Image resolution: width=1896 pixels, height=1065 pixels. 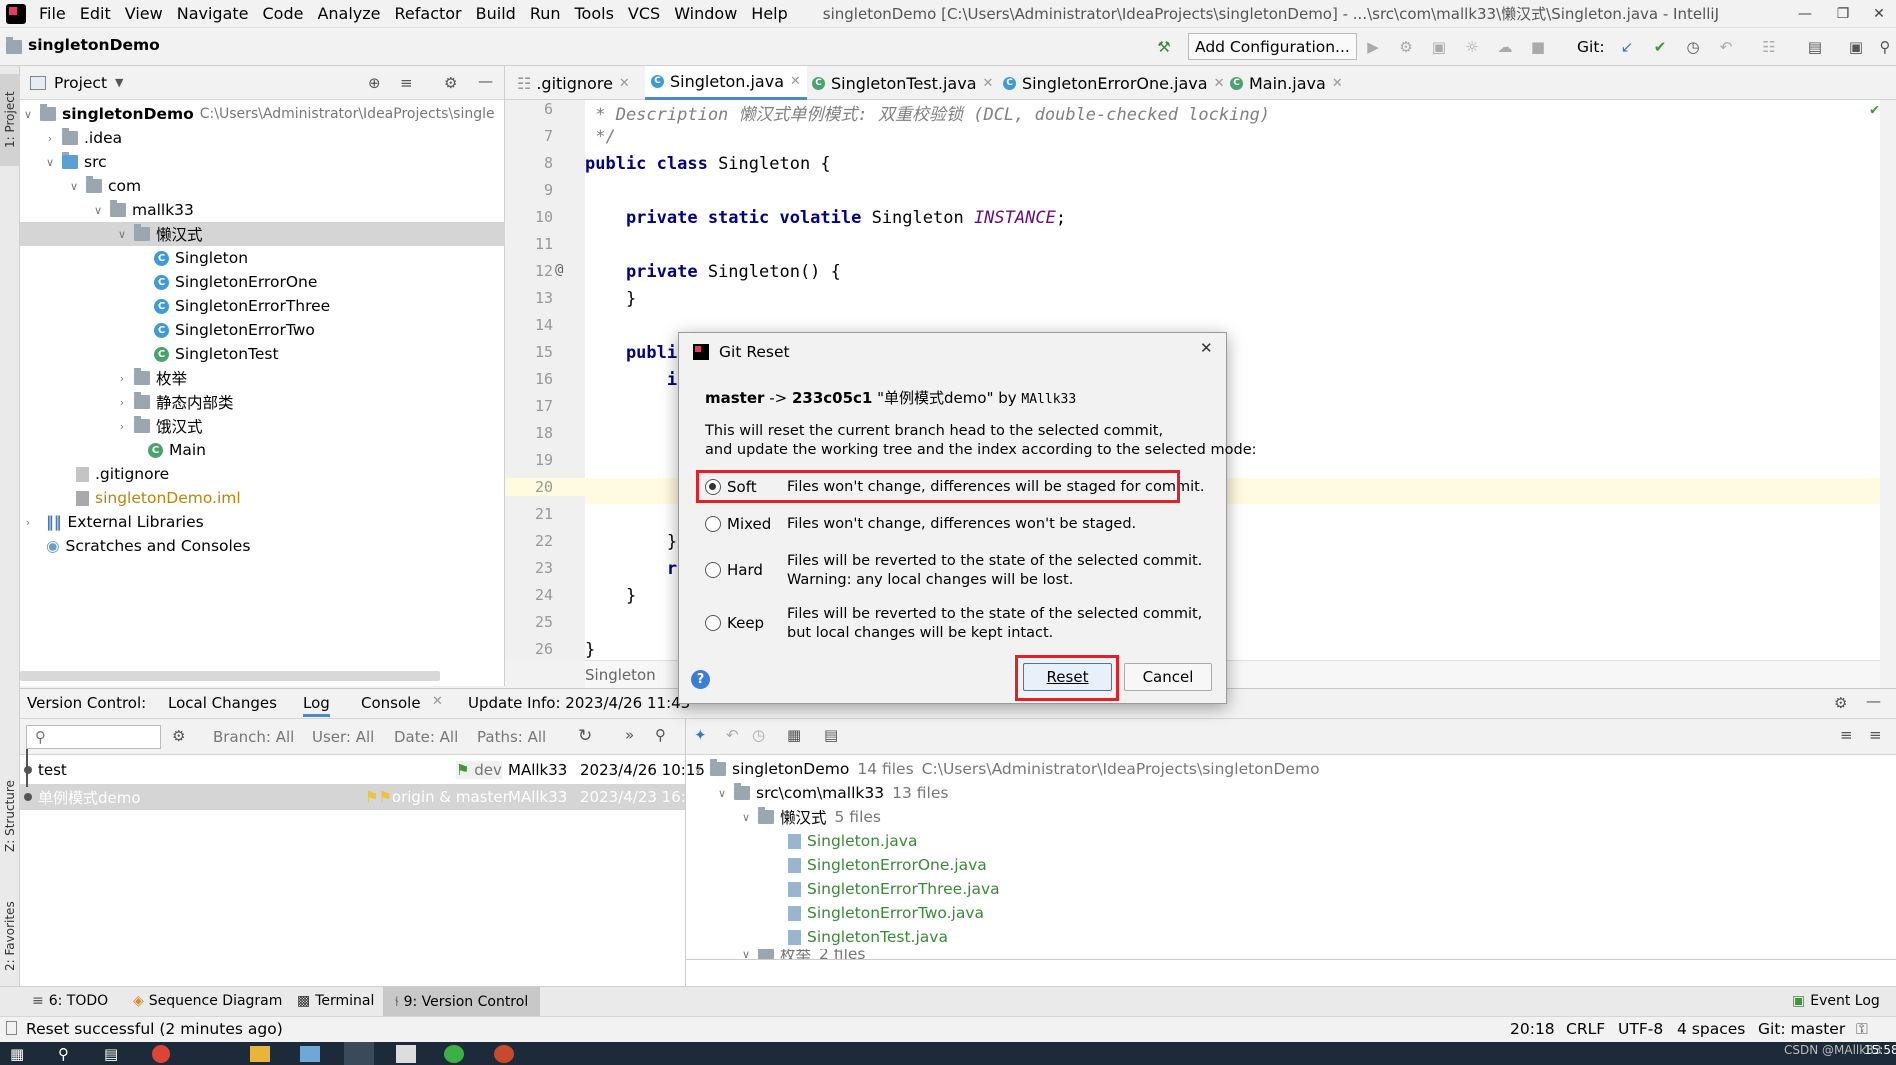 What do you see at coordinates (1815, 47) in the screenshot?
I see `sdk-icon: ▤` at bounding box center [1815, 47].